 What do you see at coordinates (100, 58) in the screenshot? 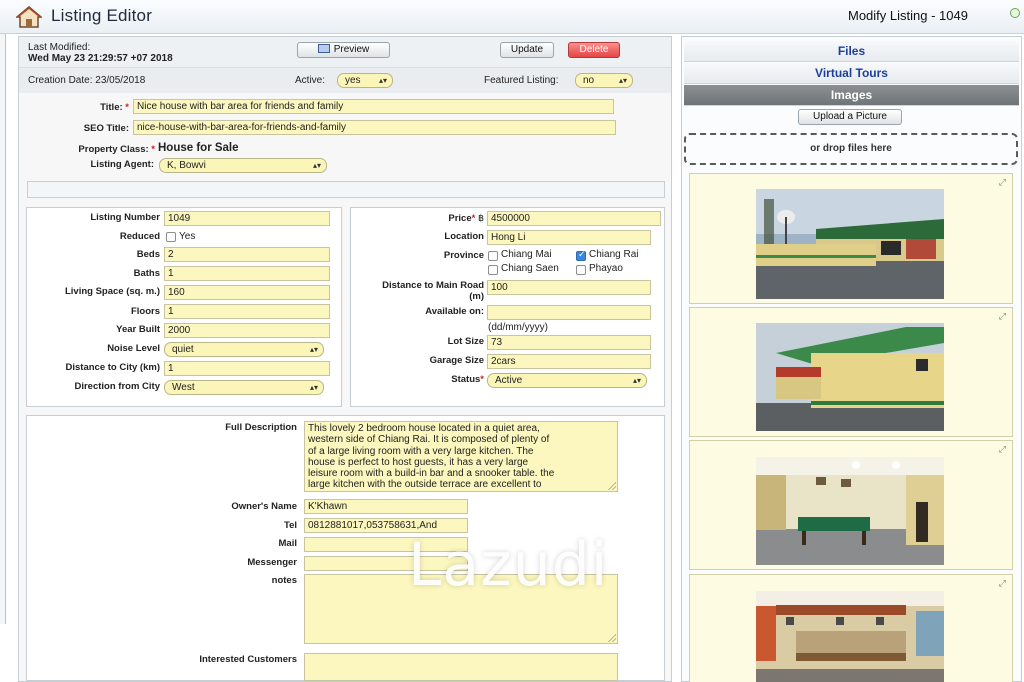
I see `last-modified-value: Wed May 23 21:29:57 +07 2018` at bounding box center [100, 58].